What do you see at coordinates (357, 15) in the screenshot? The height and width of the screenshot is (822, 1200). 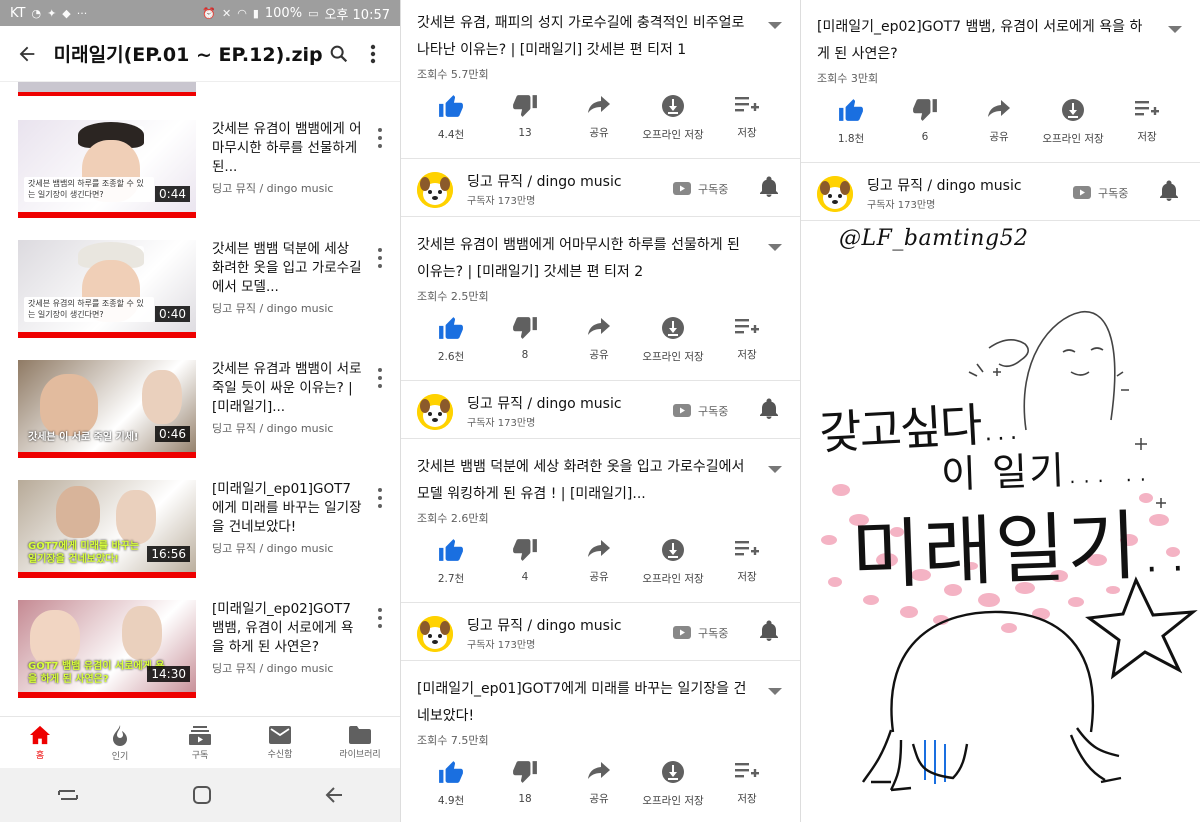 I see `clock: 오후 10:57` at bounding box center [357, 15].